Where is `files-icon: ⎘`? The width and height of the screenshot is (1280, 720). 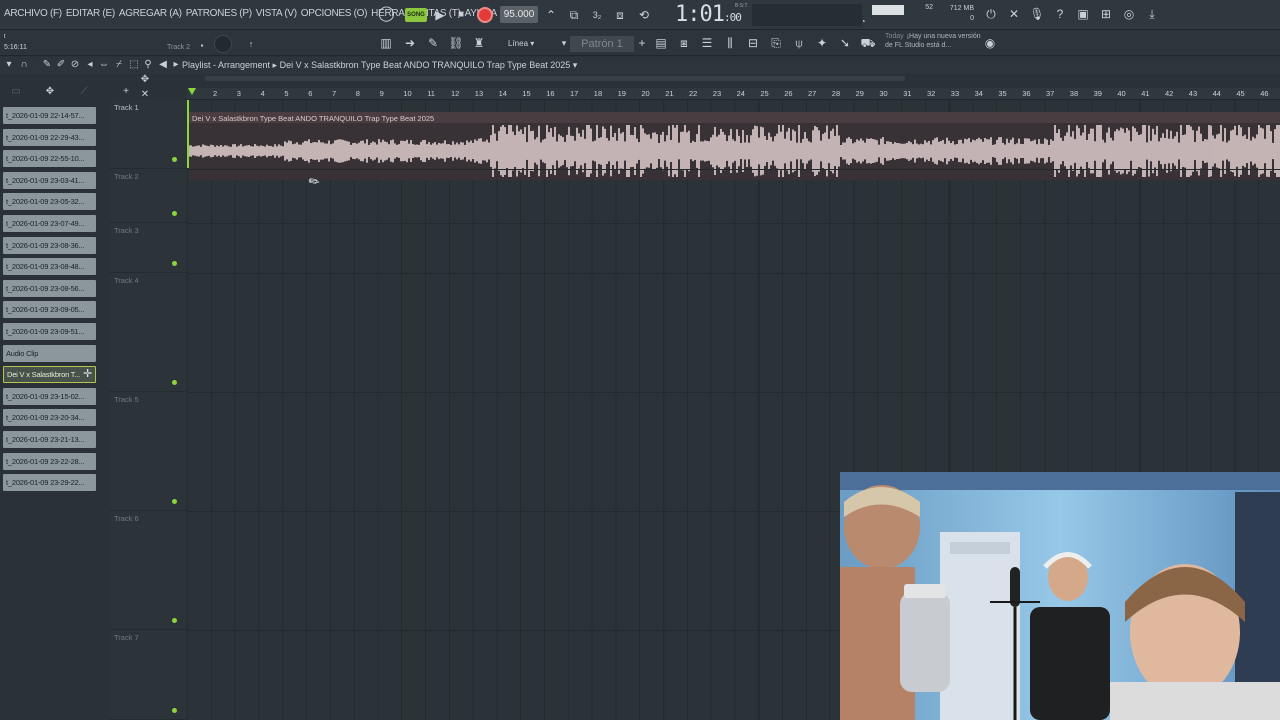
files-icon: ⎘ is located at coordinates (776, 43).